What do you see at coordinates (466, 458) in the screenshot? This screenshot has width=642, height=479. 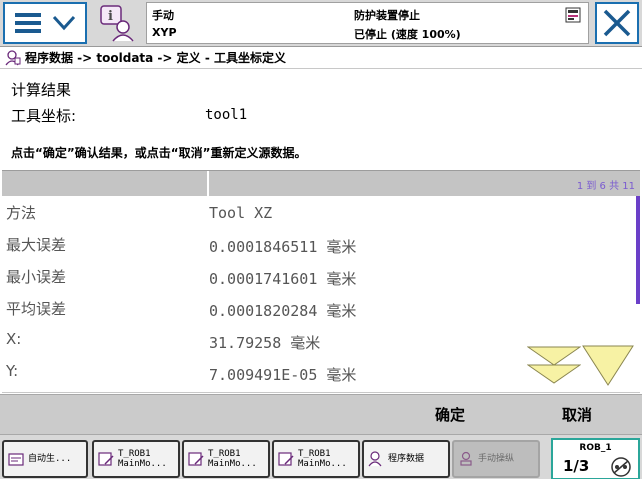 I see `jogging-icon` at bounding box center [466, 458].